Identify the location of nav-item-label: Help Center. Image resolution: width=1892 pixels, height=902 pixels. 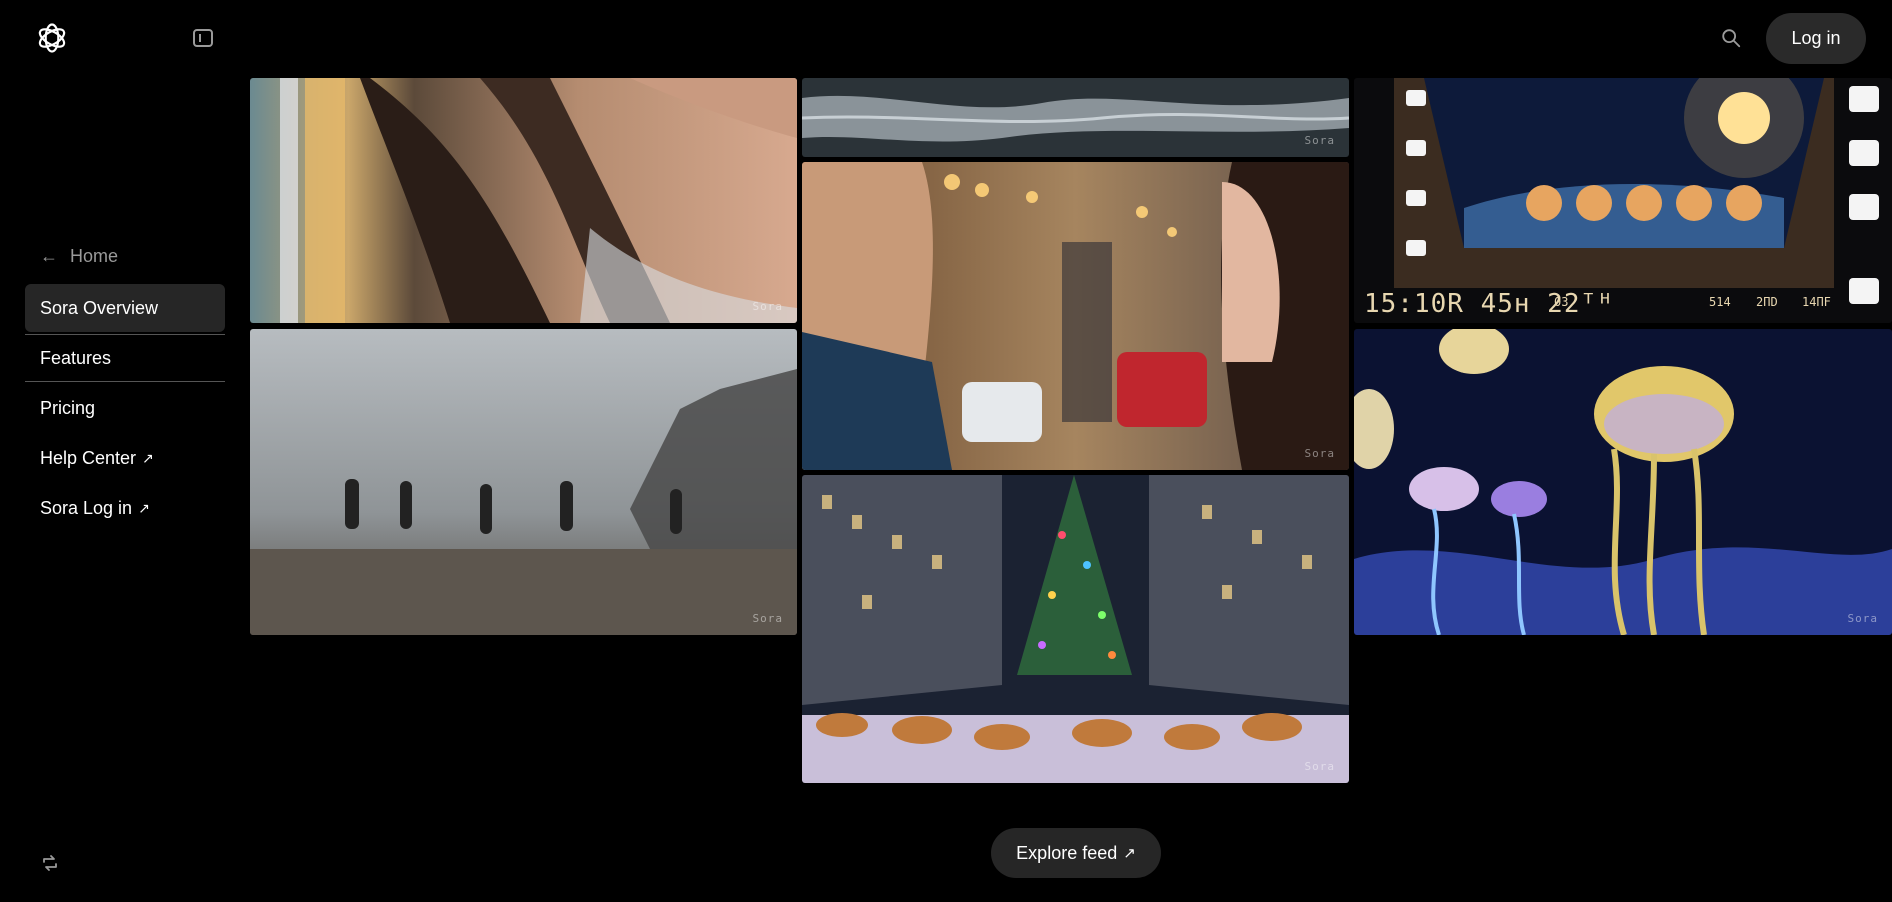
(88, 457).